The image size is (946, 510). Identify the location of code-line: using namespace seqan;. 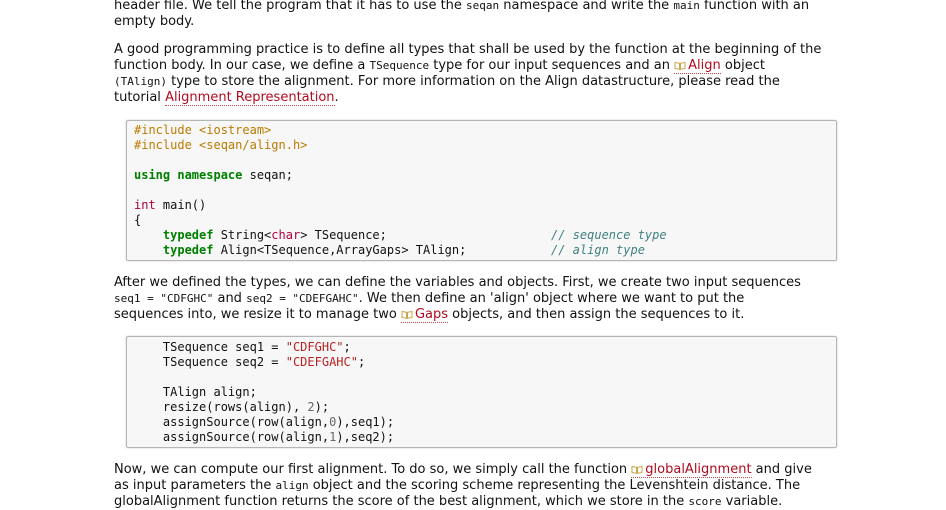
(213, 175).